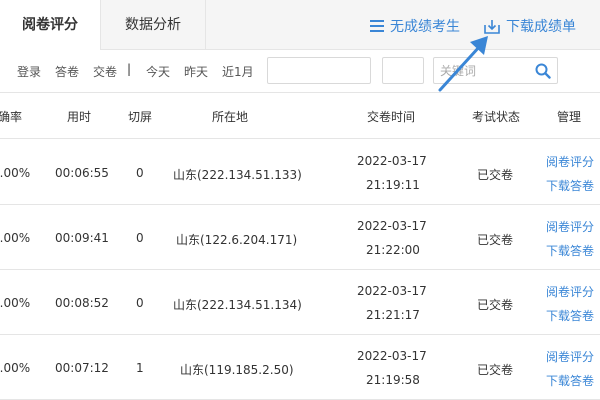 The image size is (600, 400). I want to click on col-status: 考试状态, so click(496, 117).